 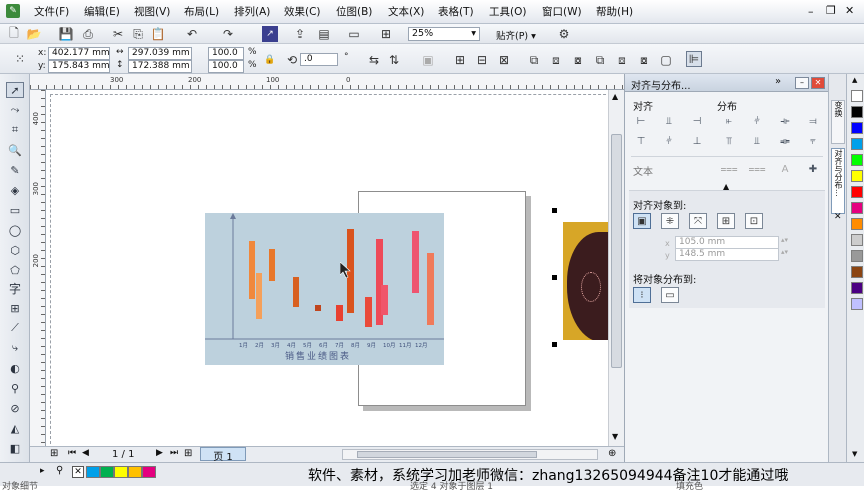 I want to click on horizontal-scrollbar, so click(x=470, y=454).